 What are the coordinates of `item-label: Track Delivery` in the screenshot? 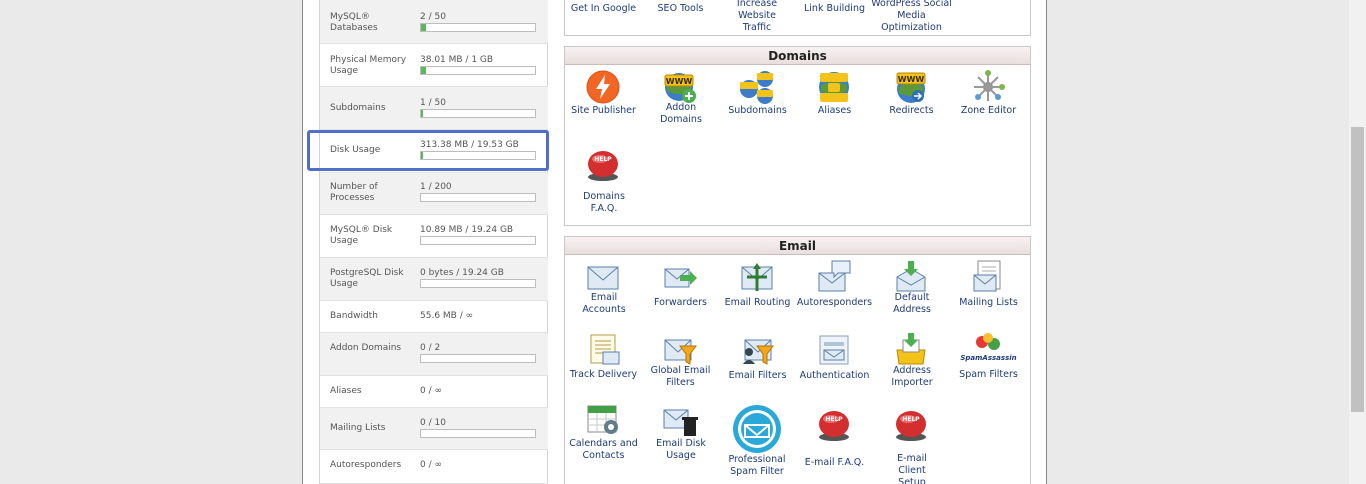 It's located at (603, 374).